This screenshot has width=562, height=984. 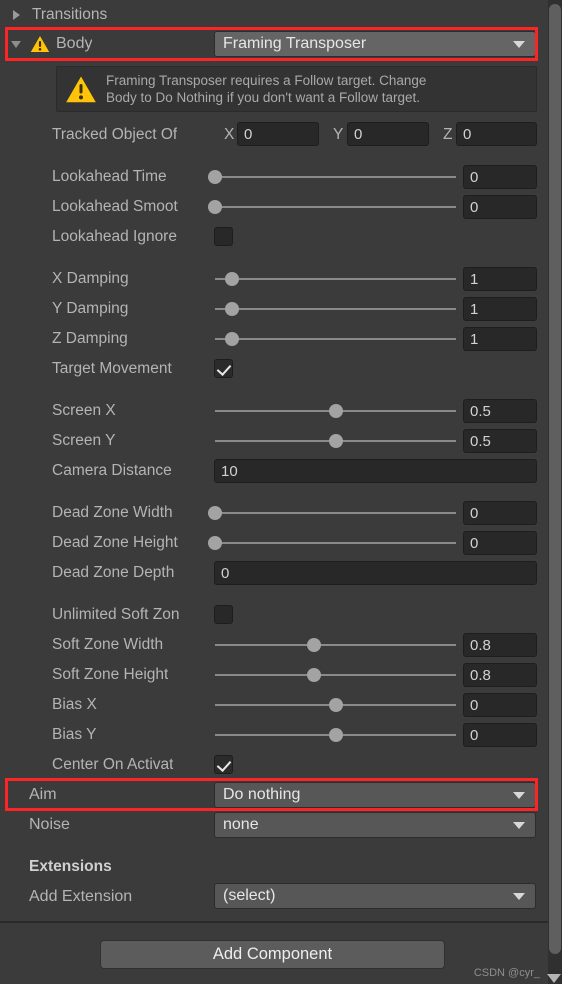 I want to click on bias-y-slider-thumb, so click(x=335, y=735).